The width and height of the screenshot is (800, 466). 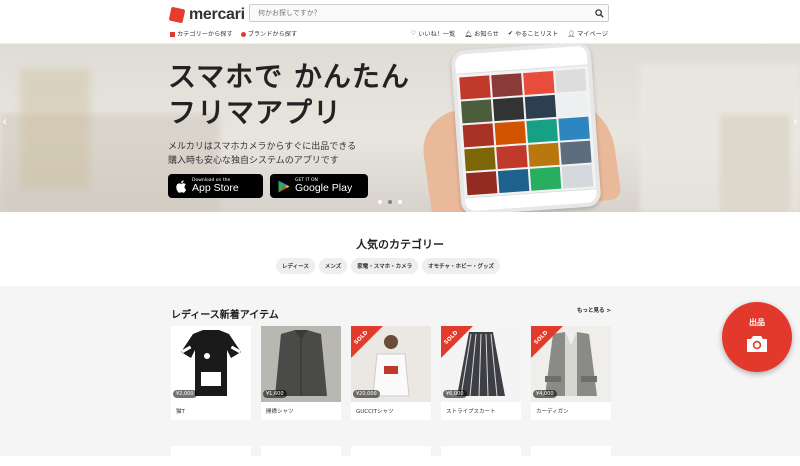 What do you see at coordinates (217, 14) in the screenshot?
I see `logo-text: mercari` at bounding box center [217, 14].